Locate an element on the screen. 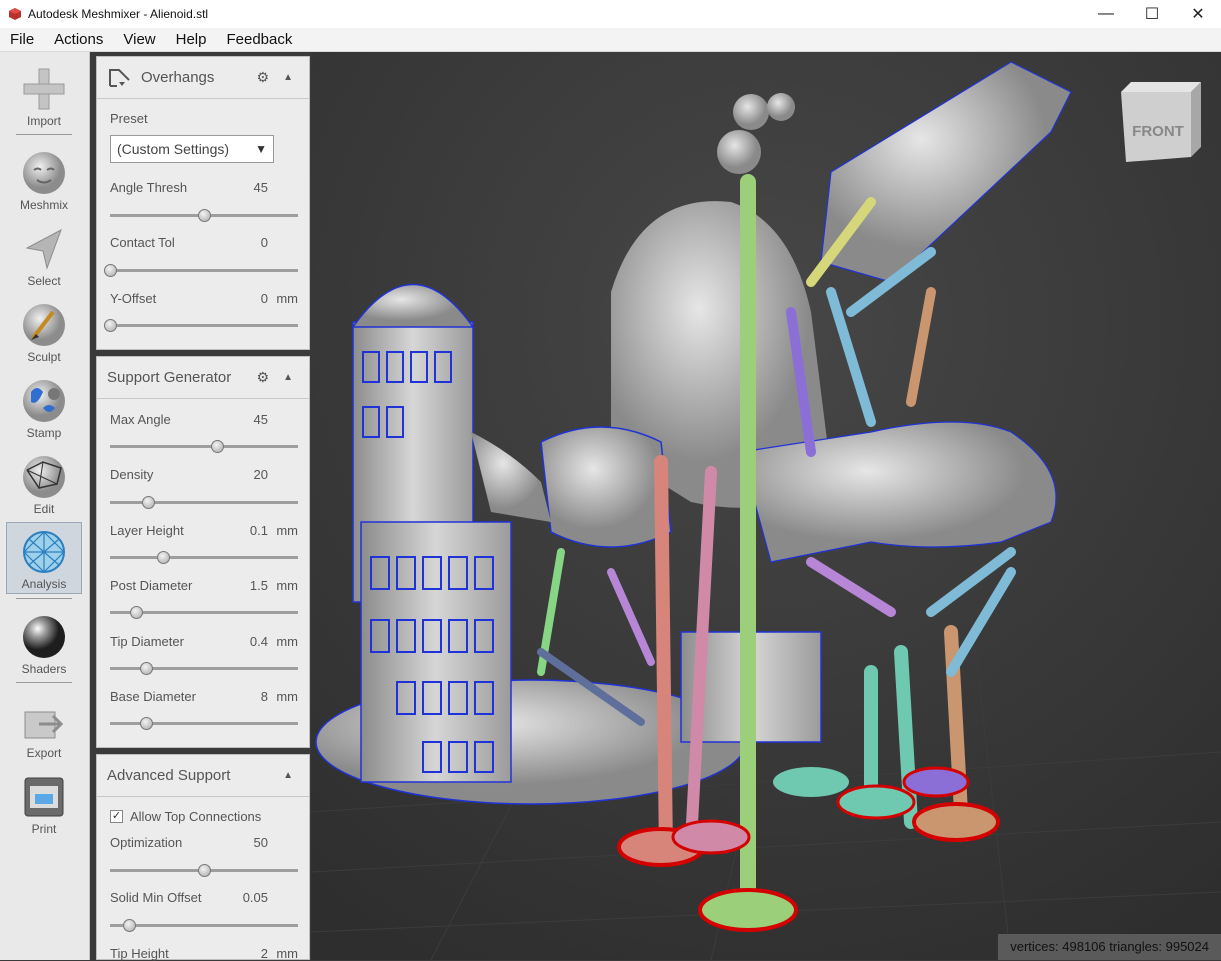 The width and height of the screenshot is (1221, 961). optimization-slider is located at coordinates (204, 870).